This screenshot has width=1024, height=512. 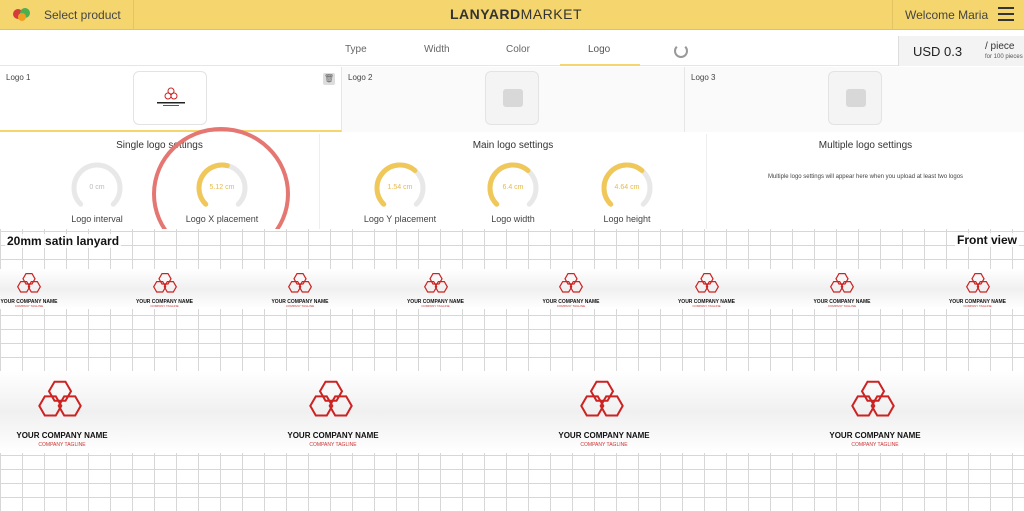 I want to click on panel-title: Main logo settings, so click(x=513, y=145).